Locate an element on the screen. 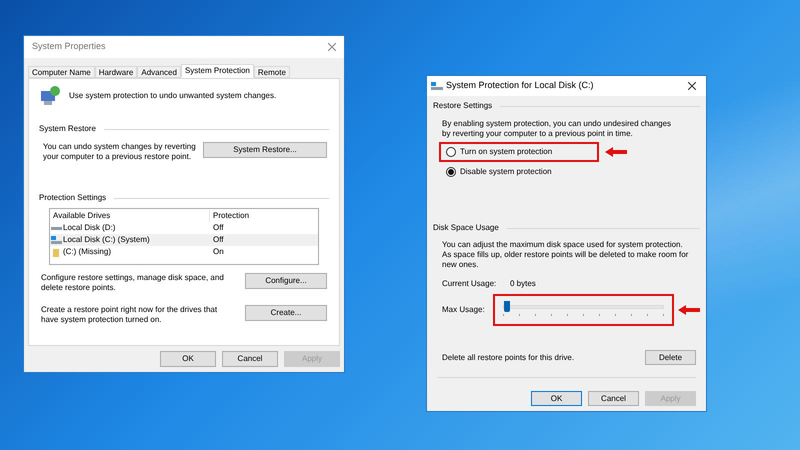 Image resolution: width=800 pixels, height=450 pixels. drive-name: Local Disk (C:) (System) is located at coordinates (106, 240).